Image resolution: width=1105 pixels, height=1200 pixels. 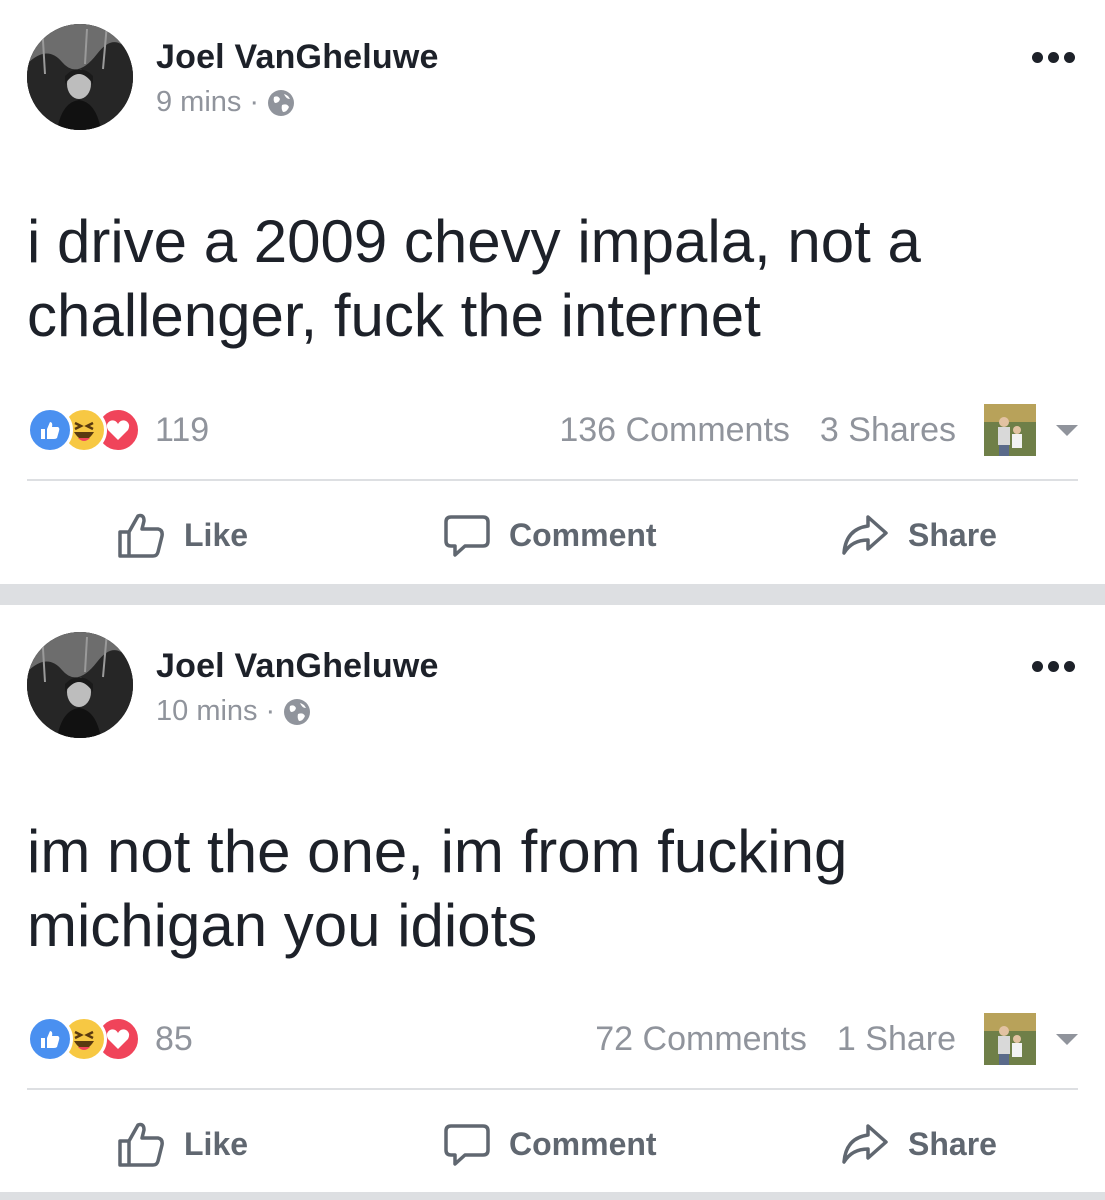 What do you see at coordinates (674, 430) in the screenshot?
I see `comment-count: 136 Comments` at bounding box center [674, 430].